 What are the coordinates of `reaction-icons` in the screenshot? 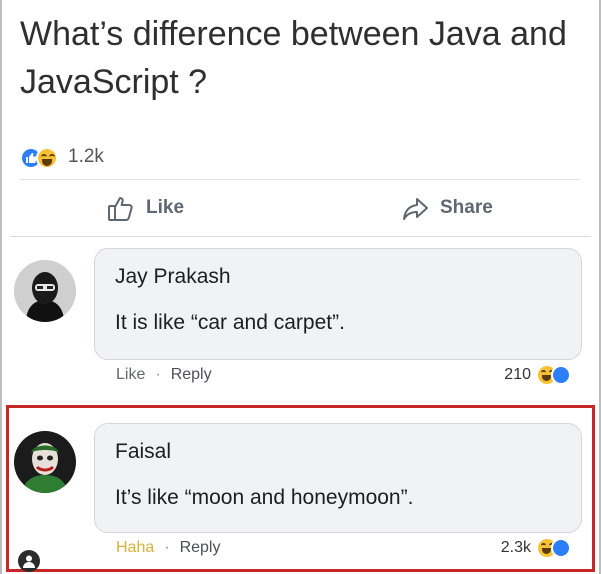 It's located at (43, 157).